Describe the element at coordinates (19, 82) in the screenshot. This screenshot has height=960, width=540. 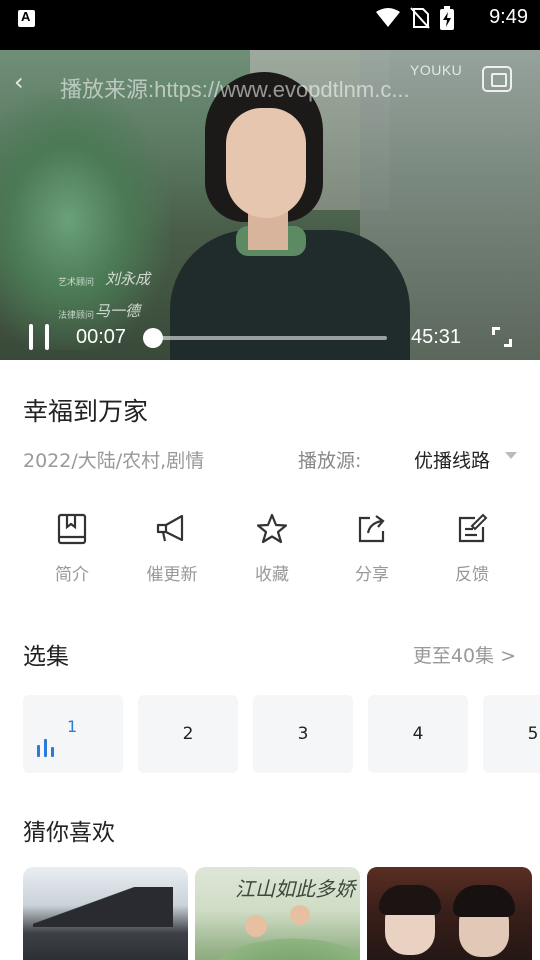
I see `back-icon: ‹` at that location.